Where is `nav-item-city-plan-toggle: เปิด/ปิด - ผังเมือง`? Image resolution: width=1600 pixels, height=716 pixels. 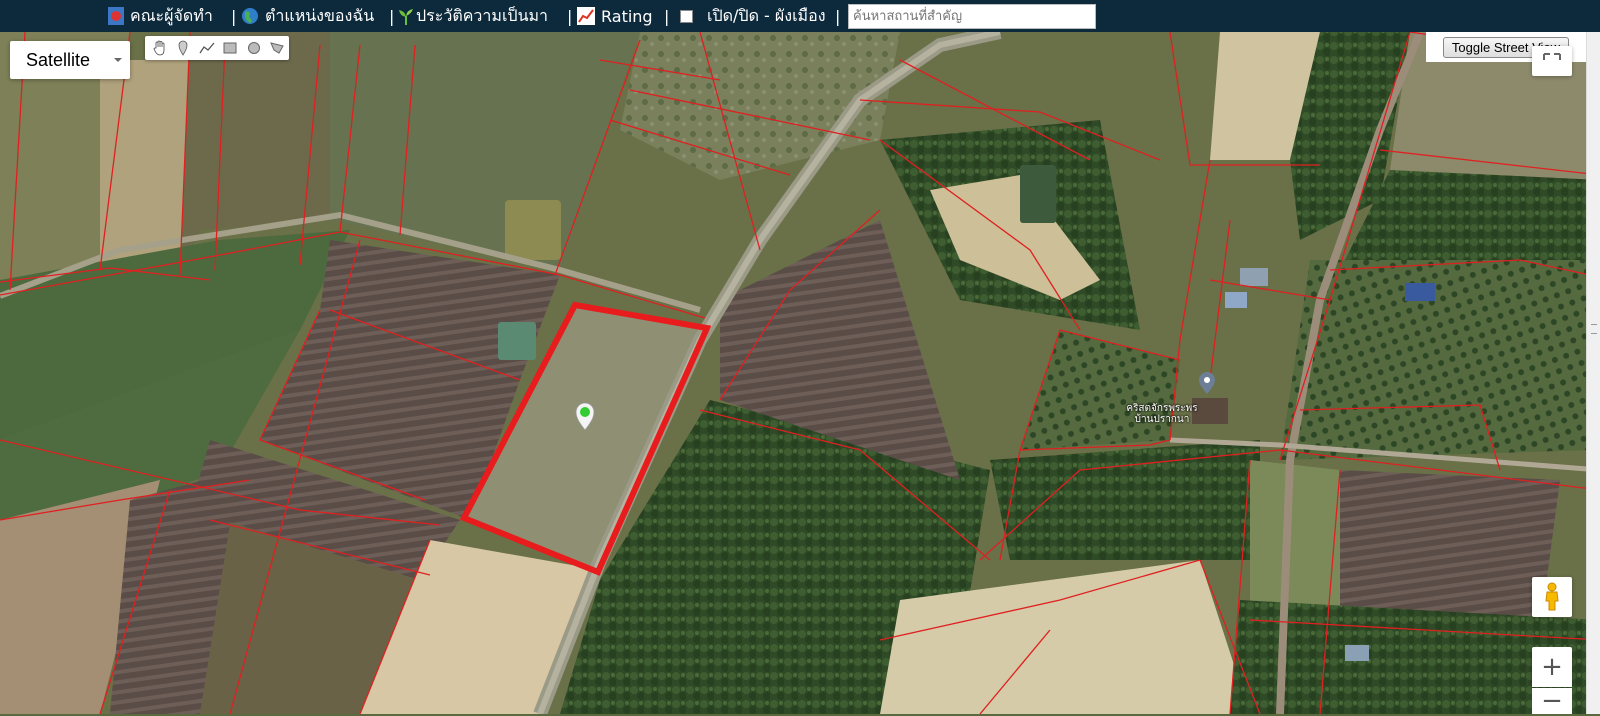 nav-item-city-plan-toggle: เปิด/ปิด - ผังเมือง is located at coordinates (753, 16).